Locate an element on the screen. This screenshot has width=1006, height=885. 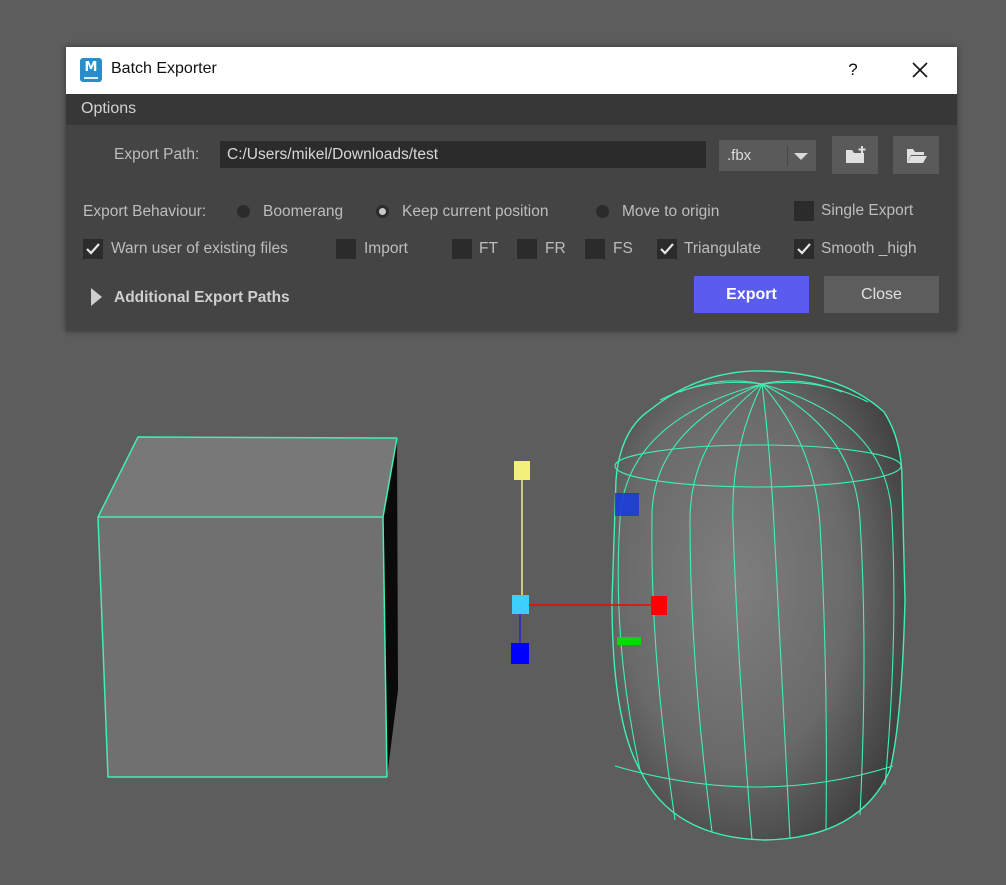
browse-folder-button is located at coordinates (916, 155).